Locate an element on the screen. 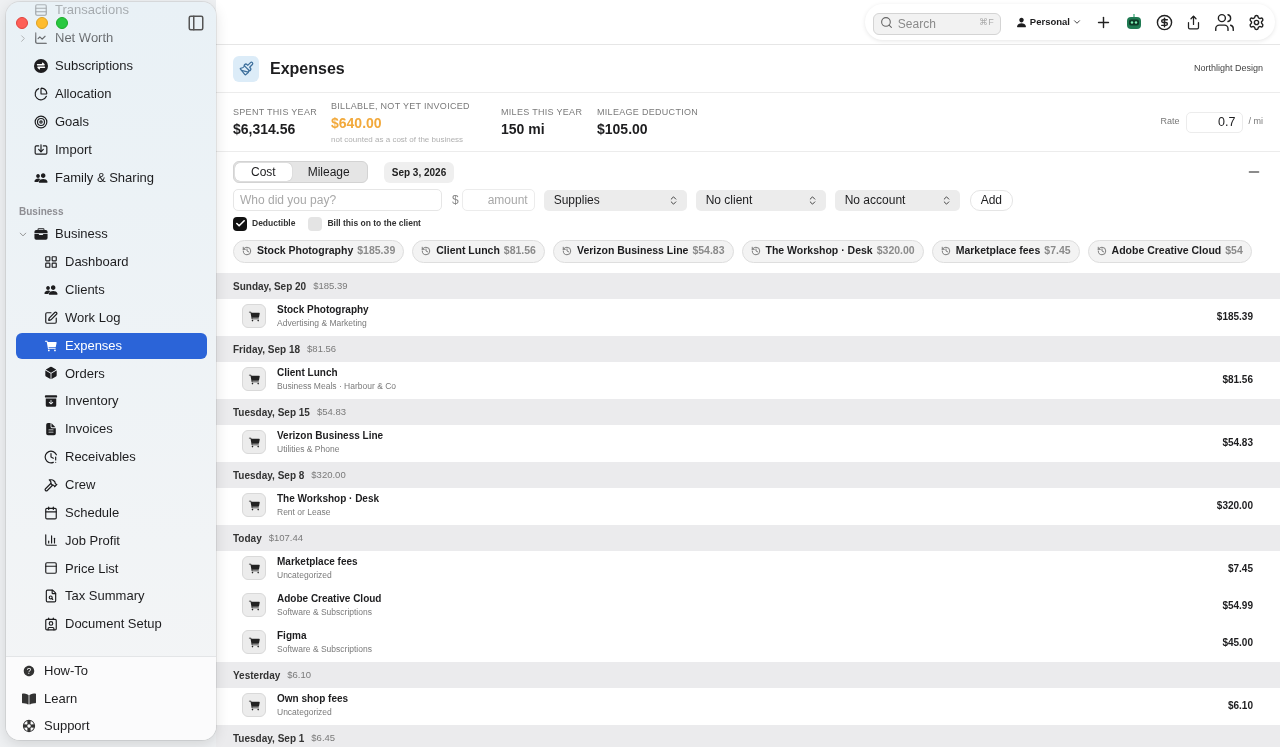 This screenshot has width=1280, height=747. clock-icon is located at coordinates (51, 456).